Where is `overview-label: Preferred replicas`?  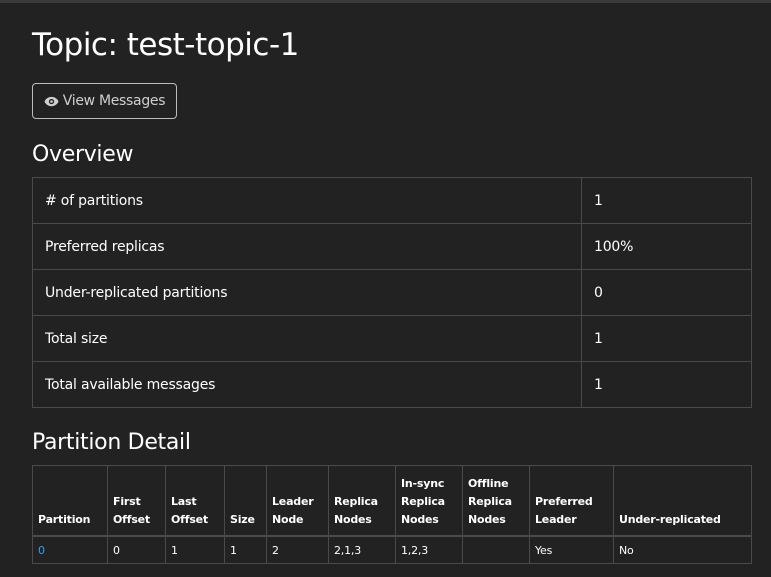 overview-label: Preferred replicas is located at coordinates (307, 246).